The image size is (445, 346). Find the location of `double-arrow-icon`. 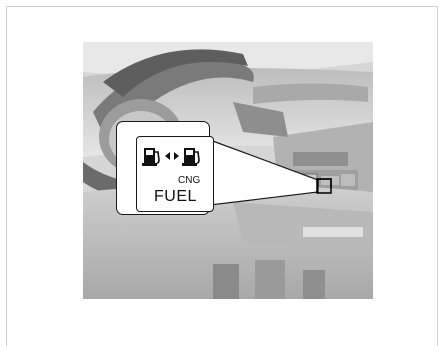

double-arrow-icon is located at coordinates (172, 156).